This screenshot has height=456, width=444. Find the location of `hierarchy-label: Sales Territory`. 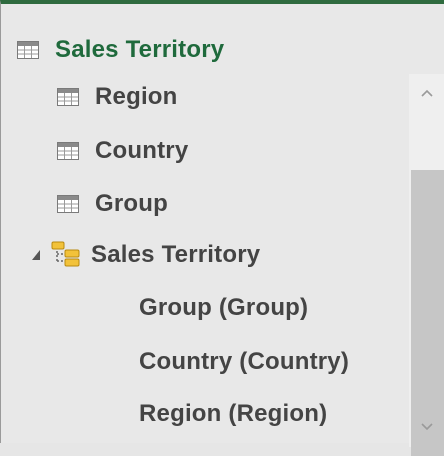

hierarchy-label: Sales Territory is located at coordinates (176, 254).